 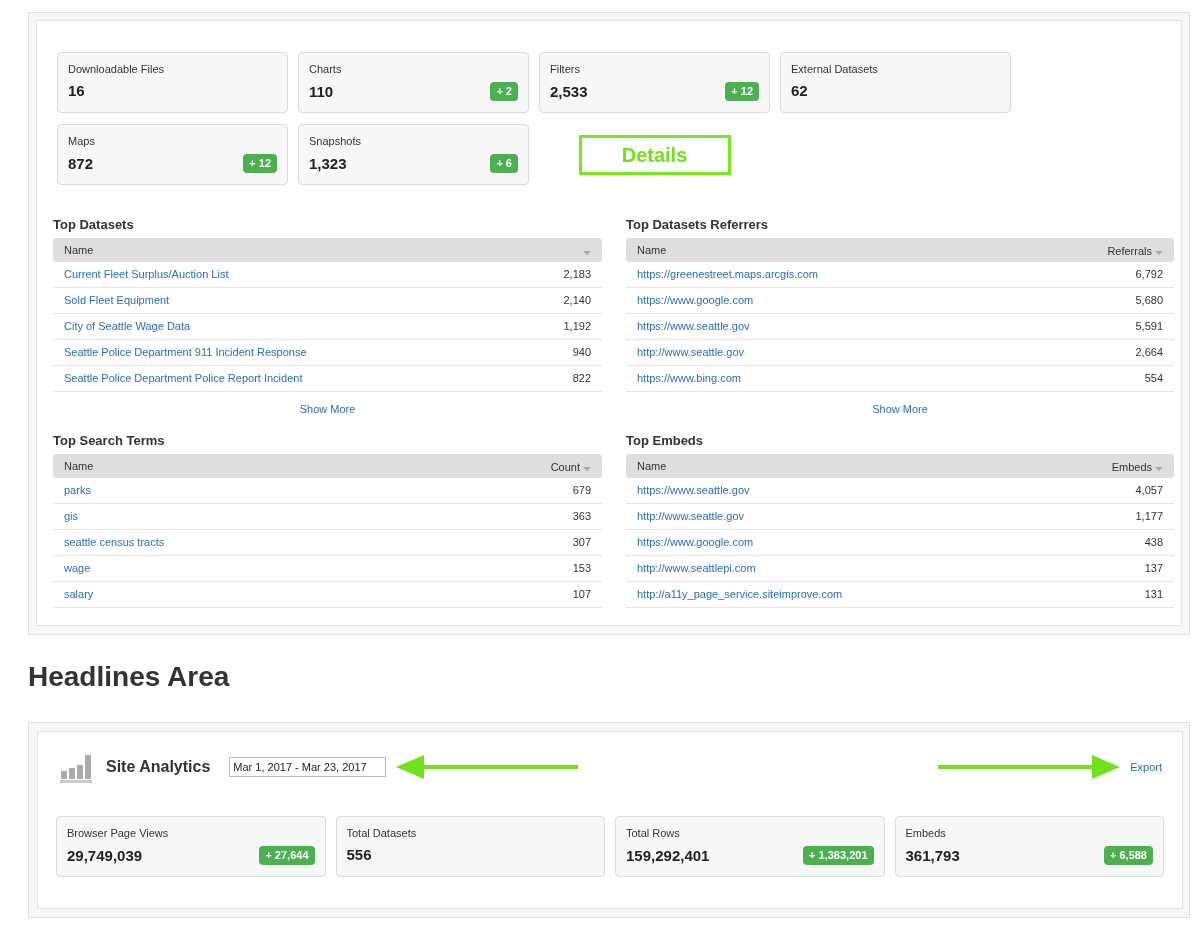 I want to click on row-link: http://www.seattlepi.com, so click(x=696, y=568).